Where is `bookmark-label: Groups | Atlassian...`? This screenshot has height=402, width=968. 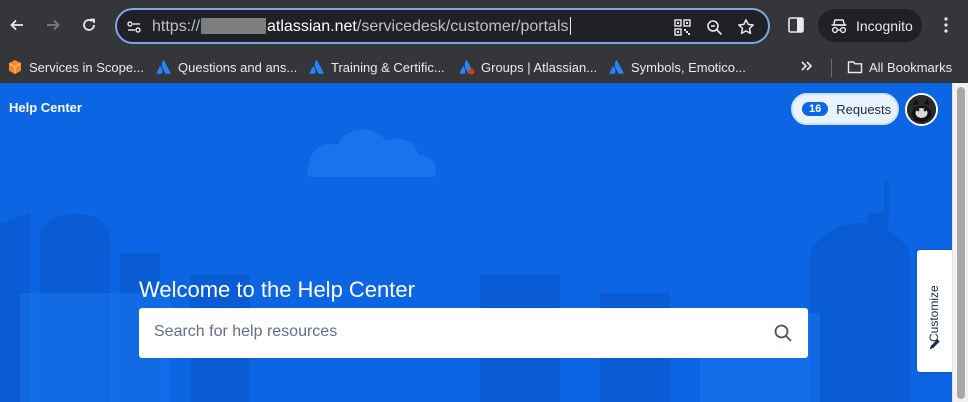 bookmark-label: Groups | Atlassian... is located at coordinates (539, 67).